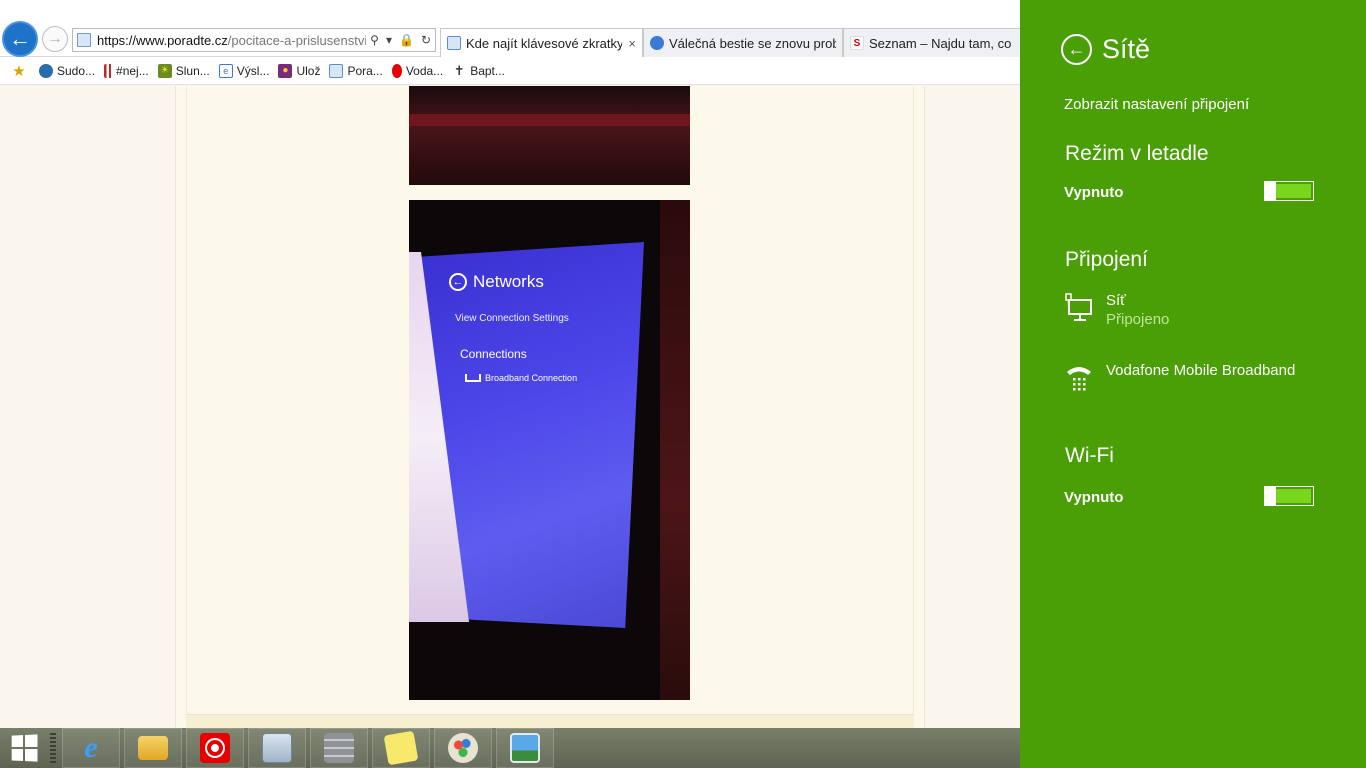 Image resolution: width=1366 pixels, height=768 pixels. I want to click on taskbar-paint, so click(463, 748).